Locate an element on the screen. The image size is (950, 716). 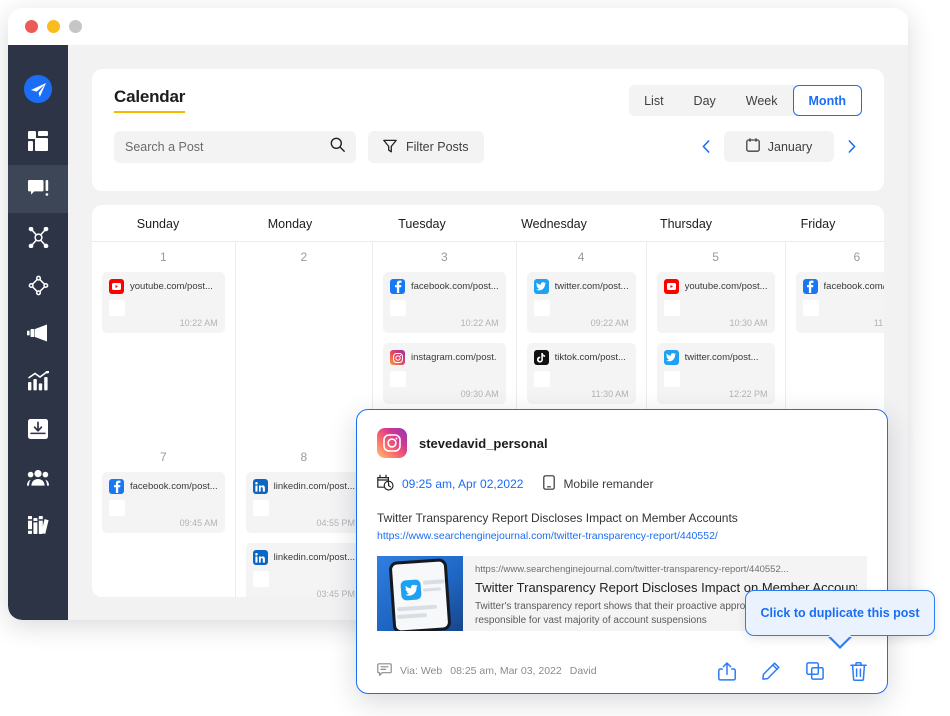
popup-reminder: Mobile remander is located at coordinates (598, 484).